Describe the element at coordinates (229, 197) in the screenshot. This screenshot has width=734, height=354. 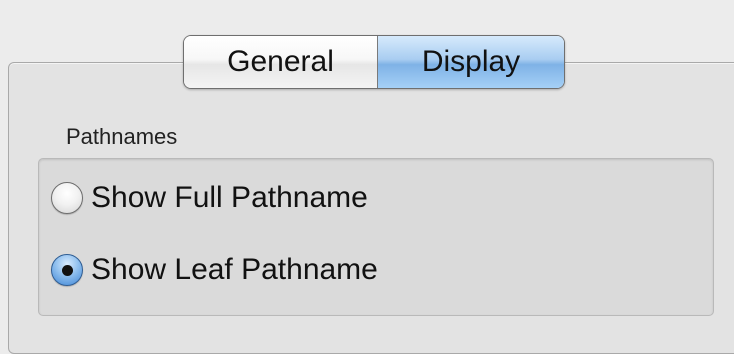
I see `show-full-pathname-label: Show Full Pathname` at that location.